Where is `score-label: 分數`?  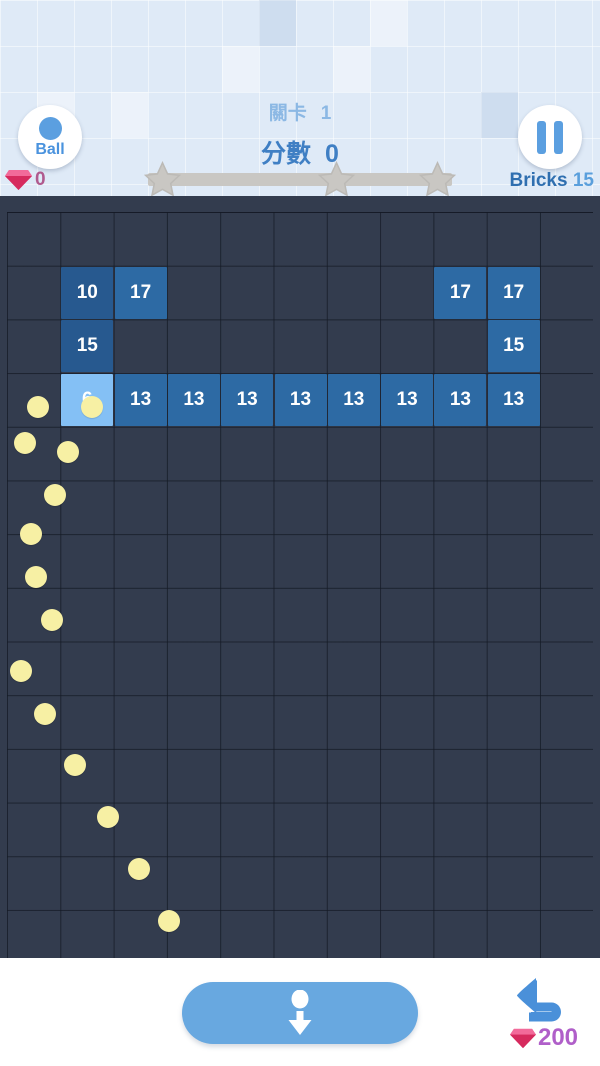 score-label: 分數 is located at coordinates (286, 154).